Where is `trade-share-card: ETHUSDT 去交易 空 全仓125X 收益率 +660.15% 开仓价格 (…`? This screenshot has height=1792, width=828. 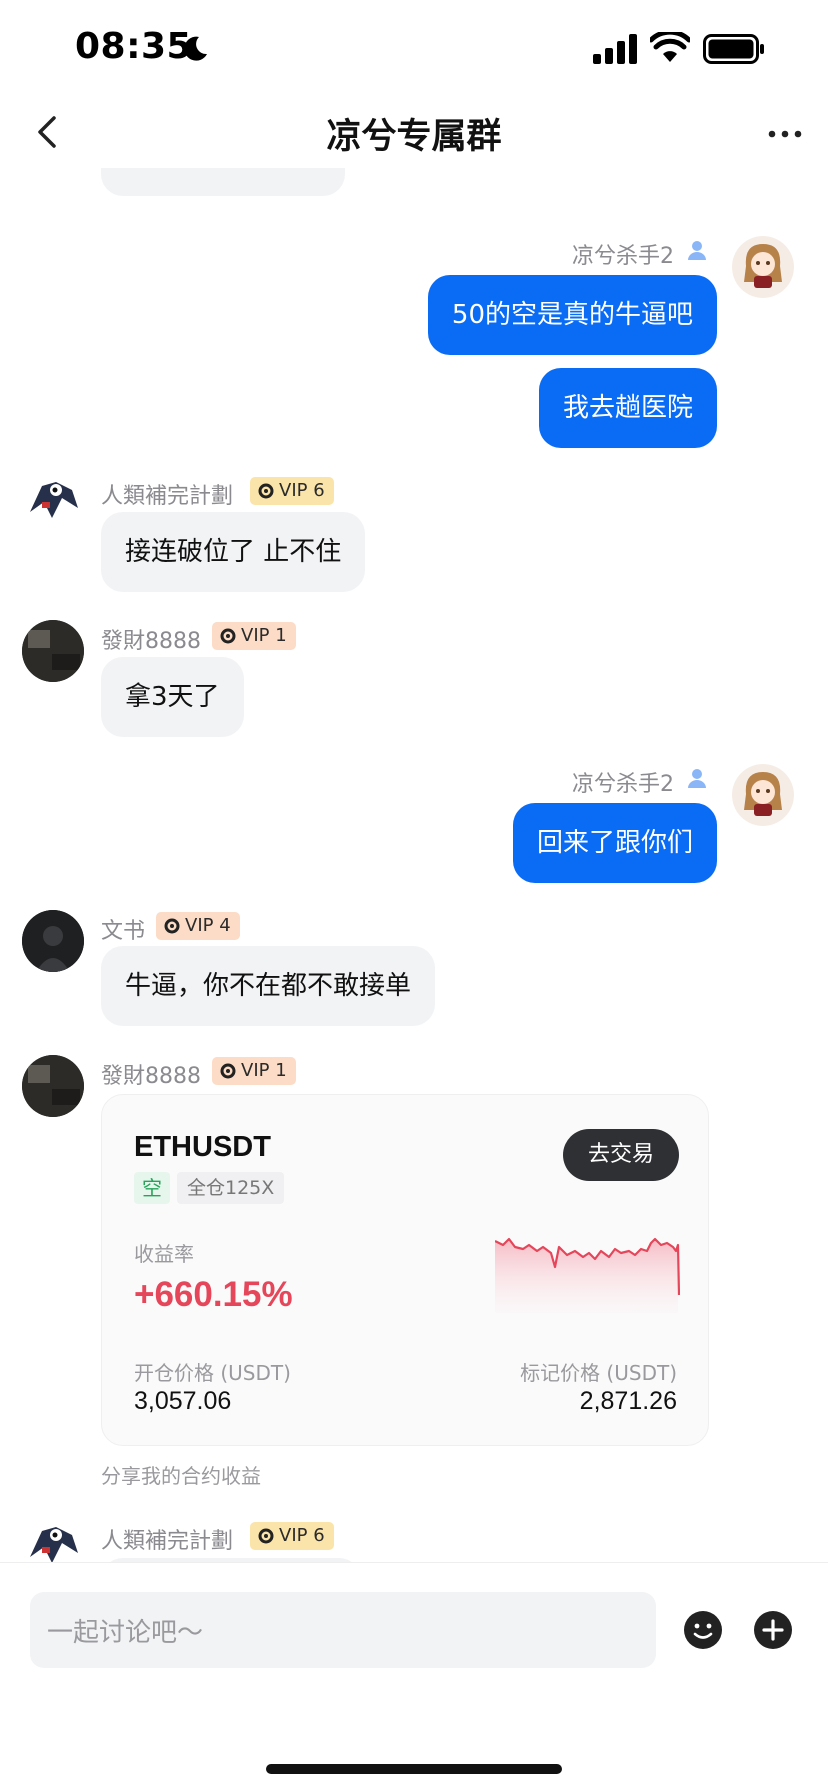
trade-share-card: ETHUSDT 去交易 空 全仓125X 收益率 +660.15% 开仓价格 (… is located at coordinates (405, 1270).